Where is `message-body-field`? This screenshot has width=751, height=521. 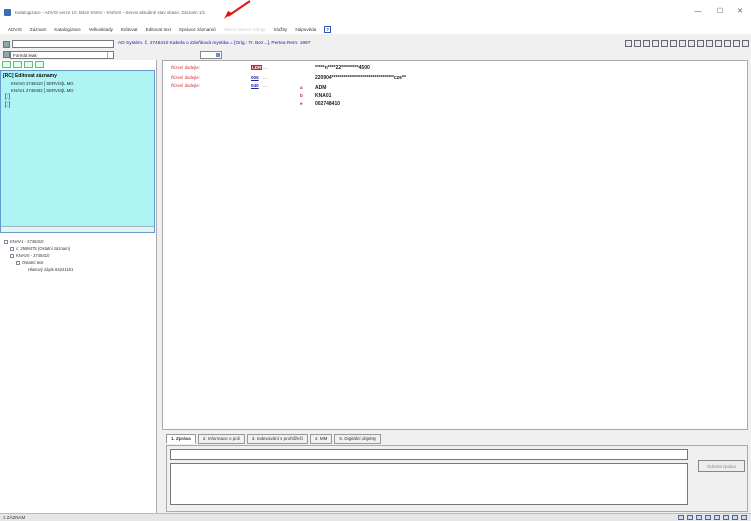
message-body-field is located at coordinates (429, 484).